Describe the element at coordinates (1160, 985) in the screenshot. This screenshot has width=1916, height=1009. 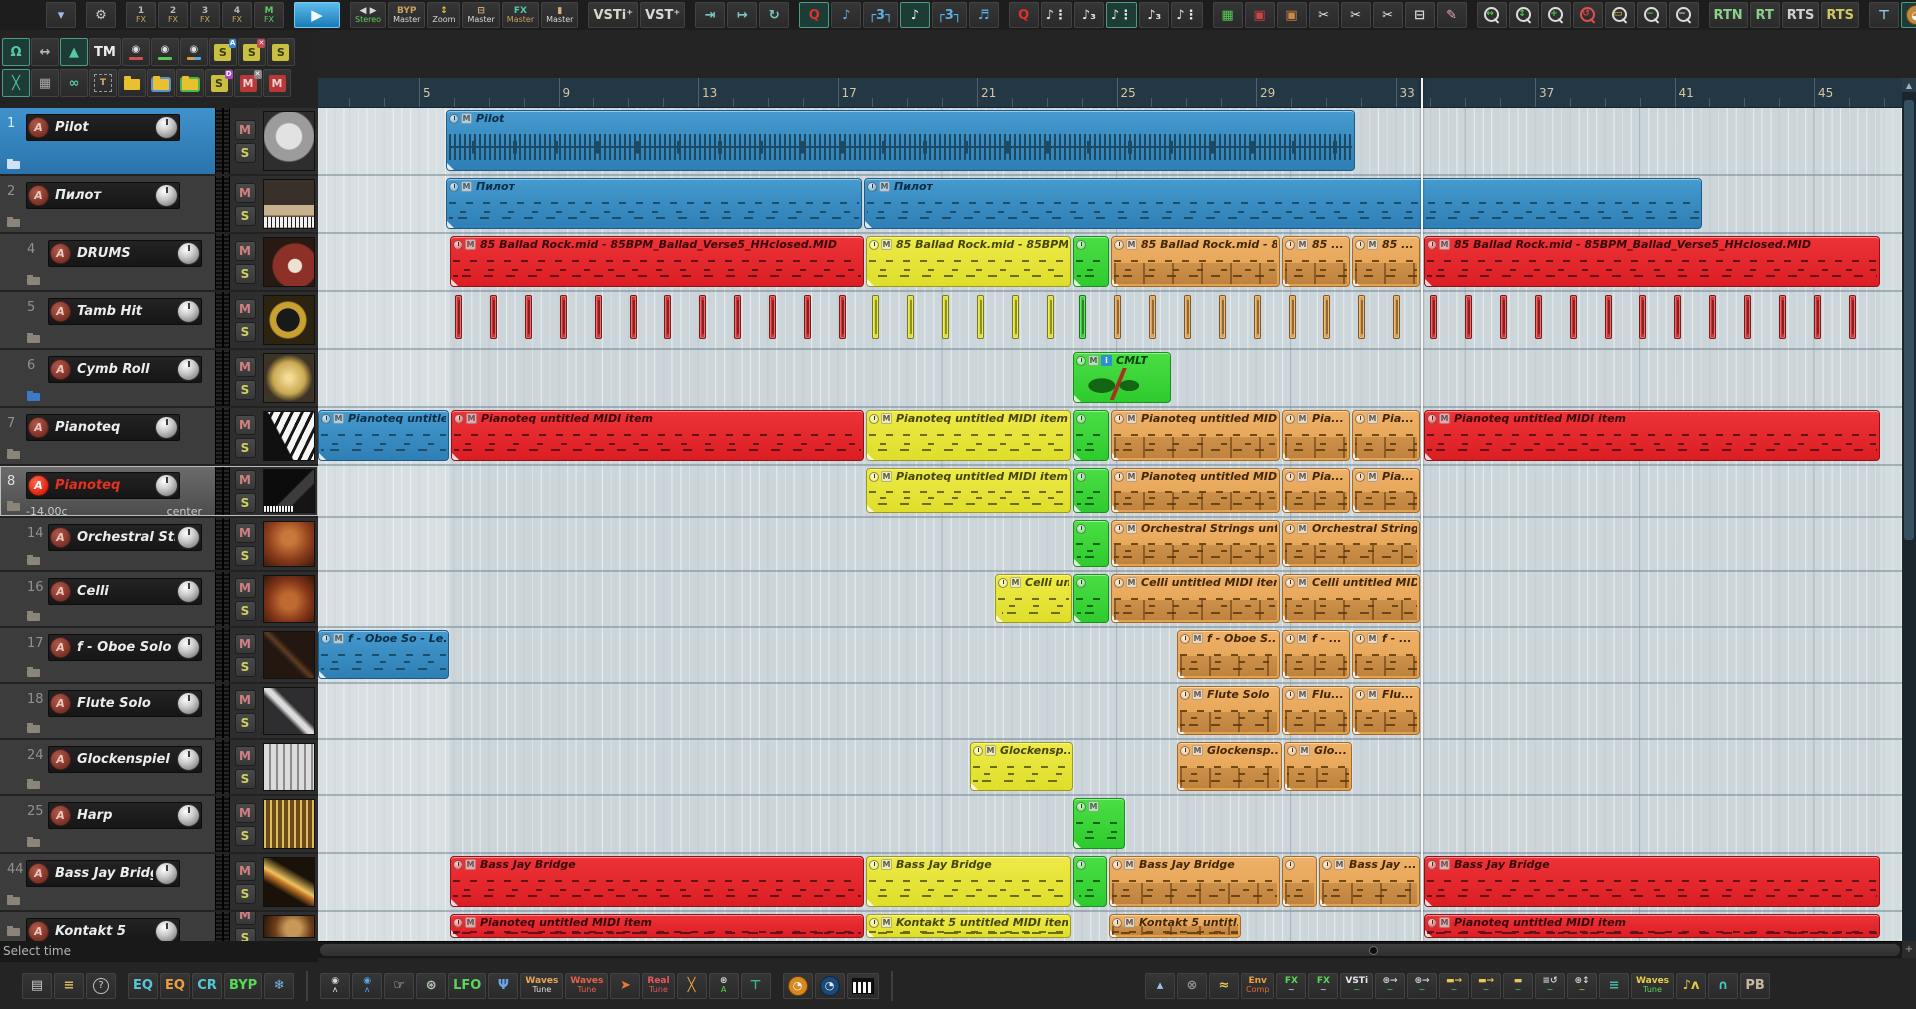
I see `dock-collapse: ▴` at that location.